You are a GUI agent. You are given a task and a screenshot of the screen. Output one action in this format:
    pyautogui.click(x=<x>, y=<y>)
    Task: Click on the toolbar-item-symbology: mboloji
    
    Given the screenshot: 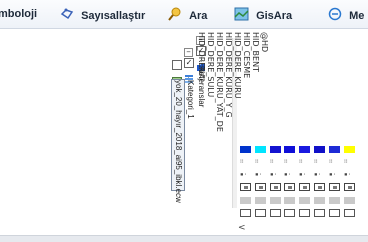 What is the action you would take?
    pyautogui.click(x=18, y=14)
    